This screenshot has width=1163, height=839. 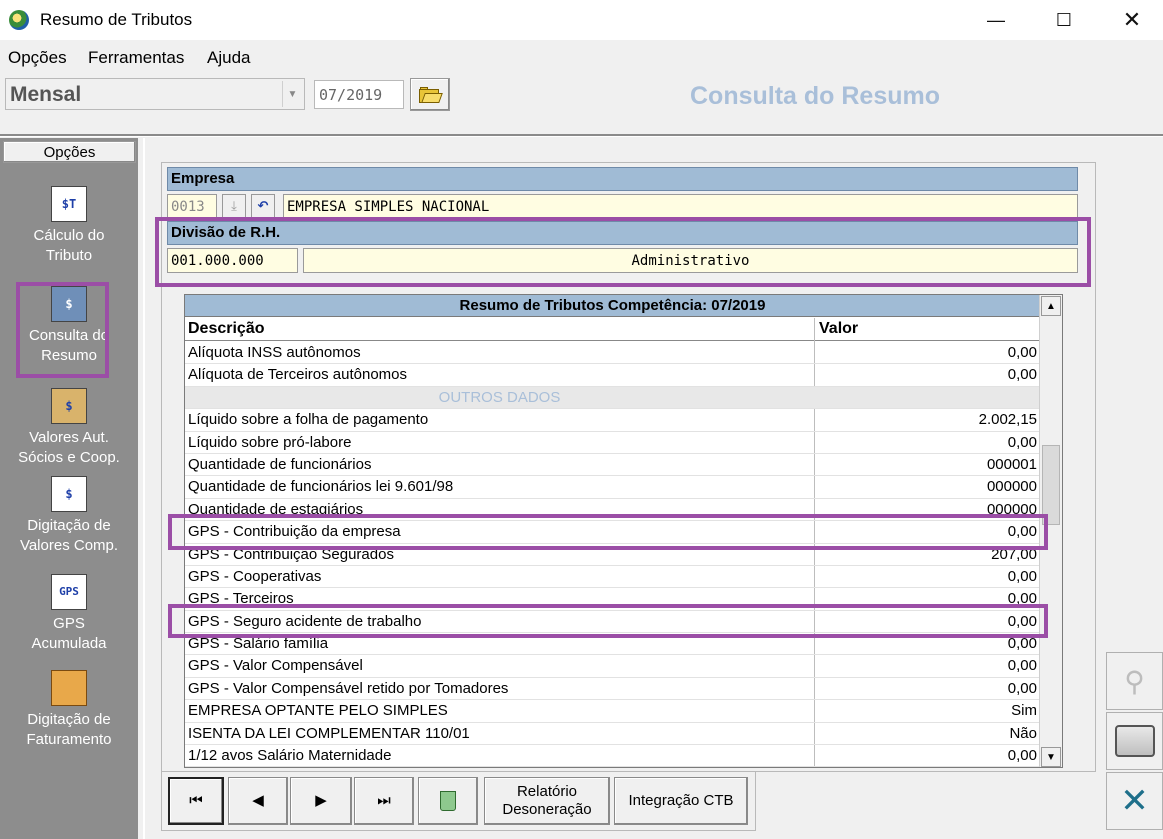 What do you see at coordinates (612, 465) in the screenshot?
I see `table-row: Quantidade de funcionários 000001` at bounding box center [612, 465].